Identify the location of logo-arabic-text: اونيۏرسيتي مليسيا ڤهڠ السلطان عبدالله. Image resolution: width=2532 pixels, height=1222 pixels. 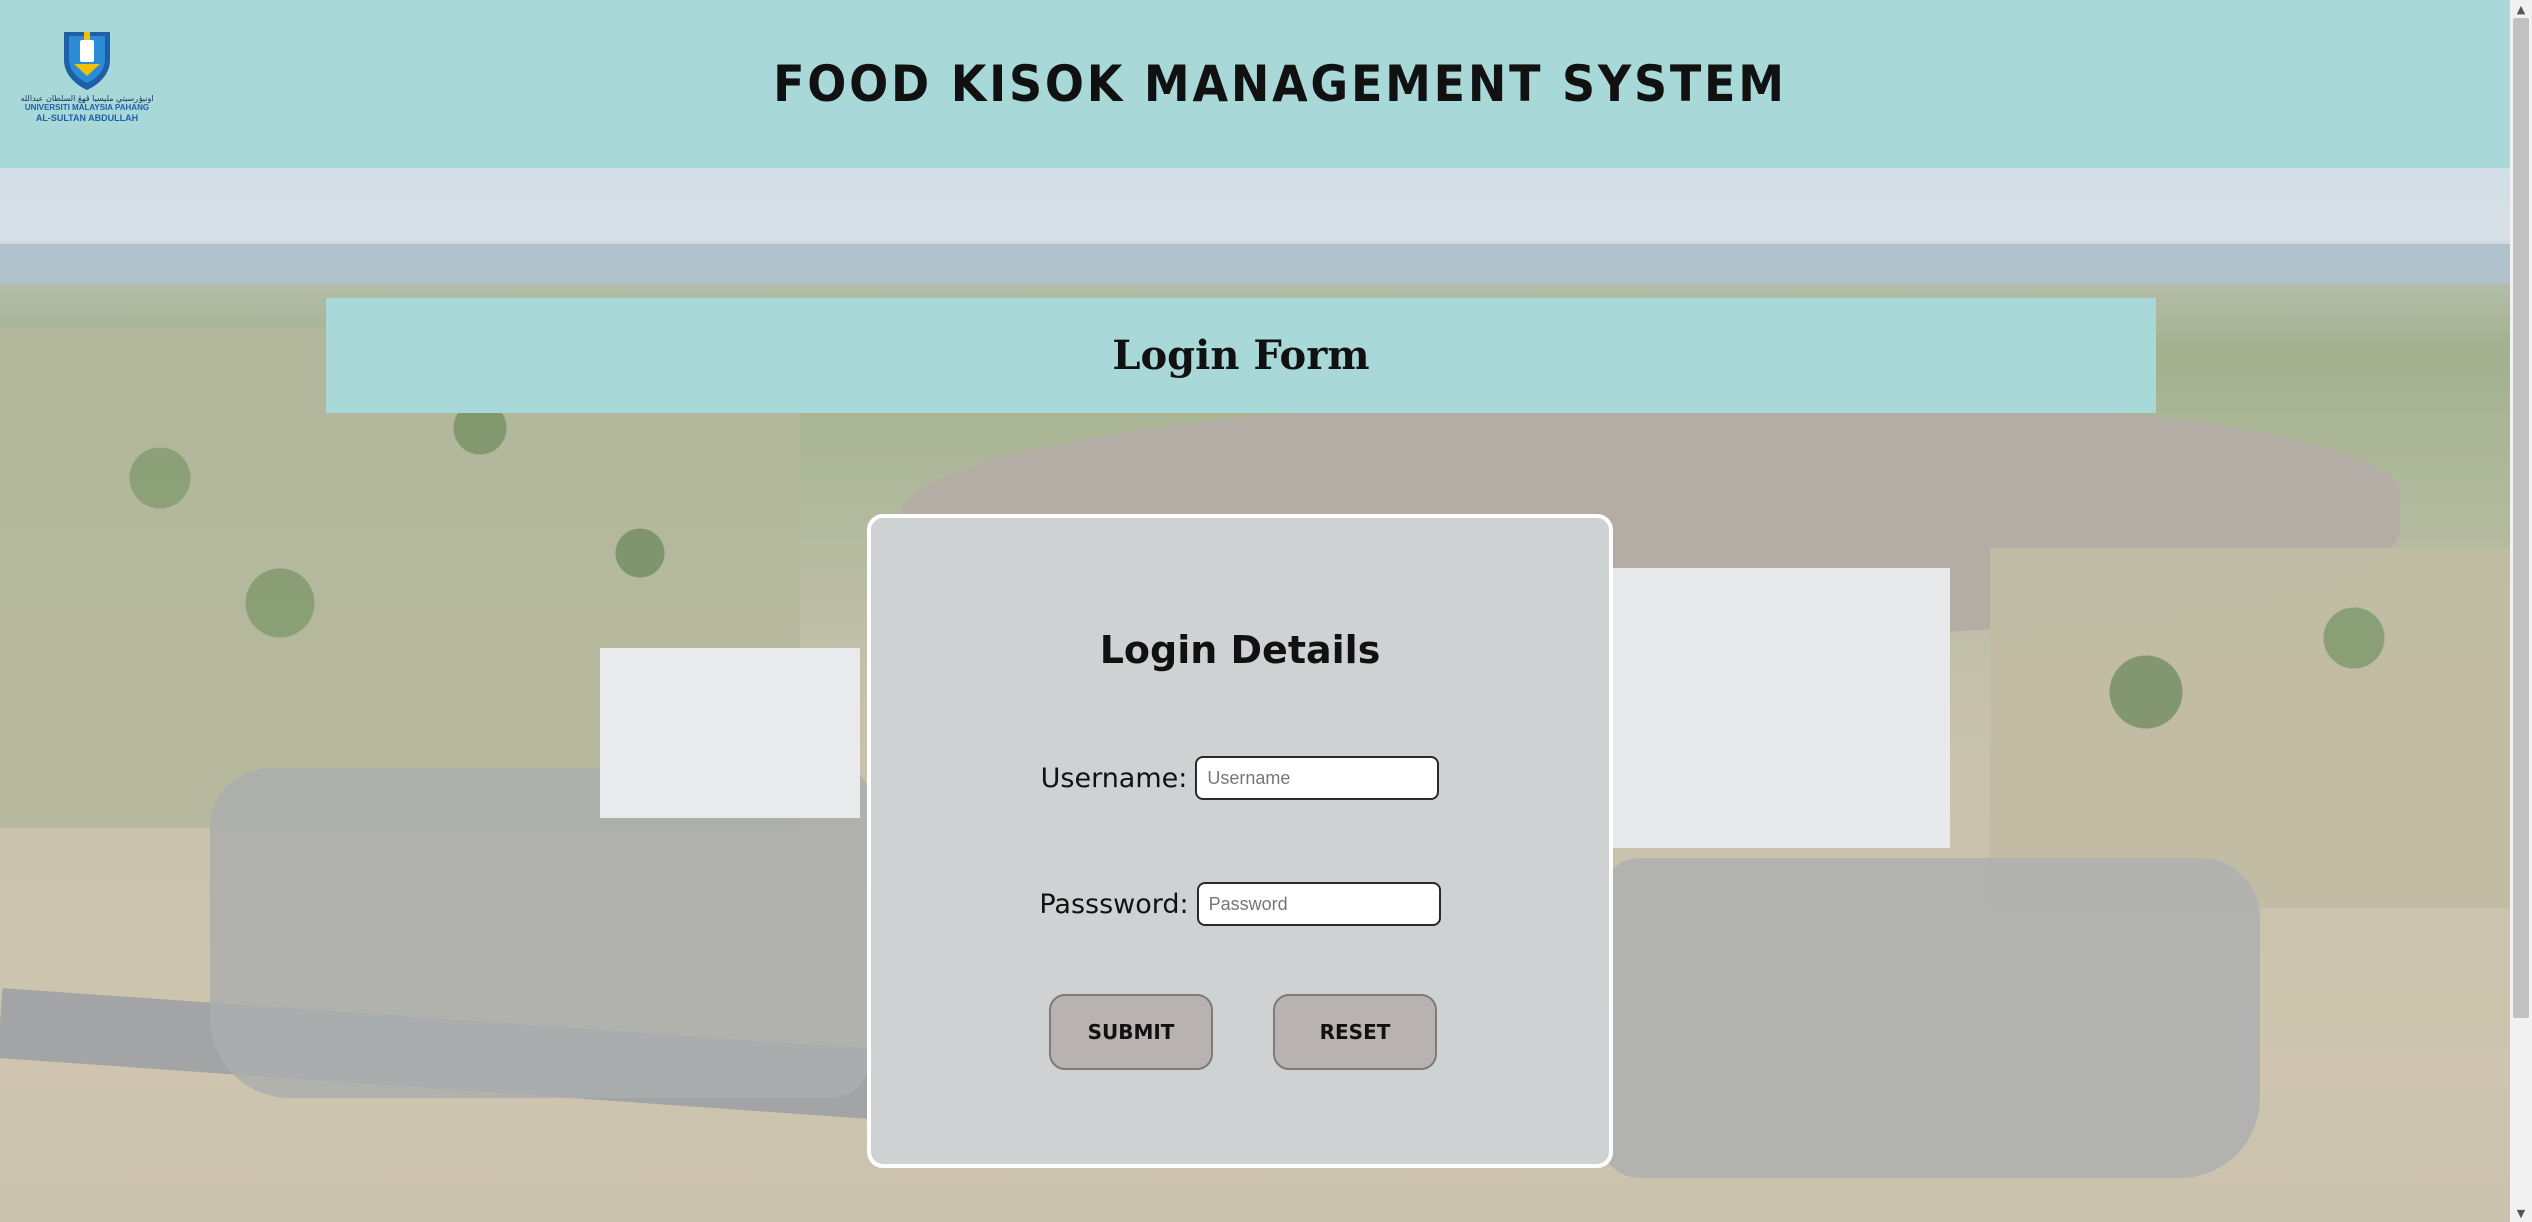
(87, 98).